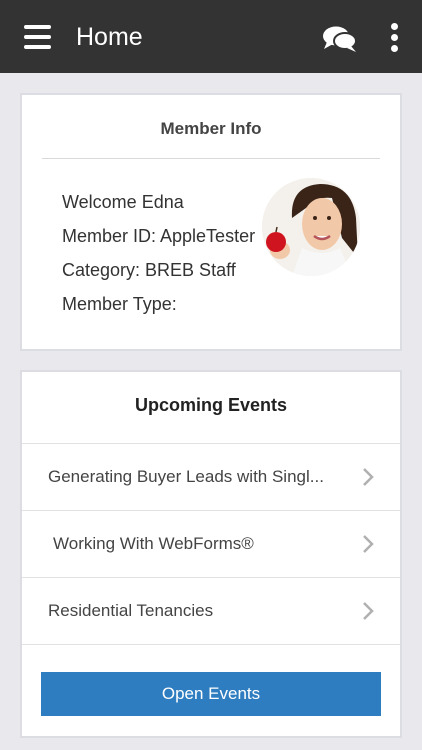  Describe the element at coordinates (131, 610) in the screenshot. I see `event-label: Residential Tenancies` at that location.